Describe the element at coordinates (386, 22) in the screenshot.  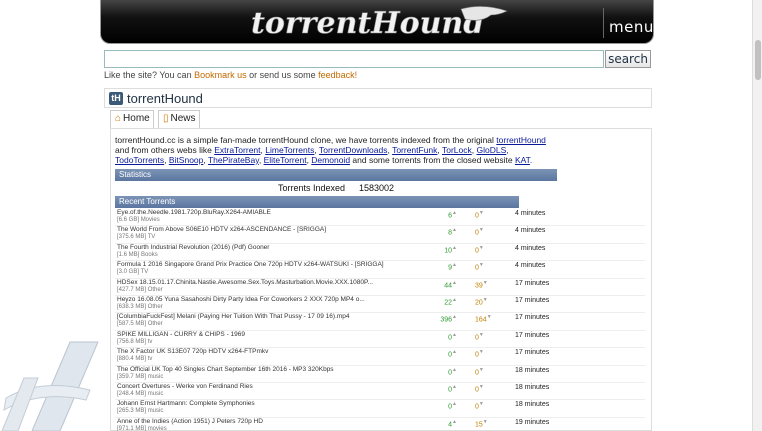
I see `site-logo: torrentHound` at that location.